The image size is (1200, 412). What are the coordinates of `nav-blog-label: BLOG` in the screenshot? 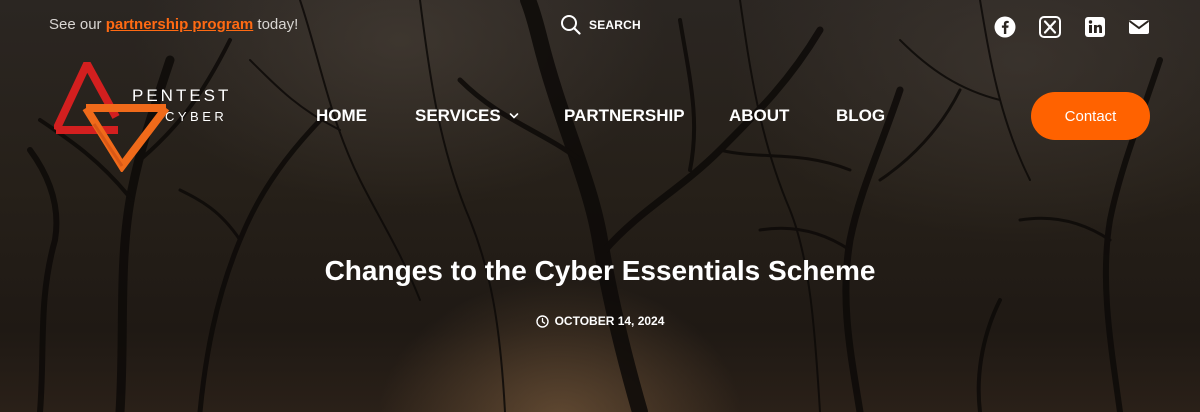 It's located at (861, 115).